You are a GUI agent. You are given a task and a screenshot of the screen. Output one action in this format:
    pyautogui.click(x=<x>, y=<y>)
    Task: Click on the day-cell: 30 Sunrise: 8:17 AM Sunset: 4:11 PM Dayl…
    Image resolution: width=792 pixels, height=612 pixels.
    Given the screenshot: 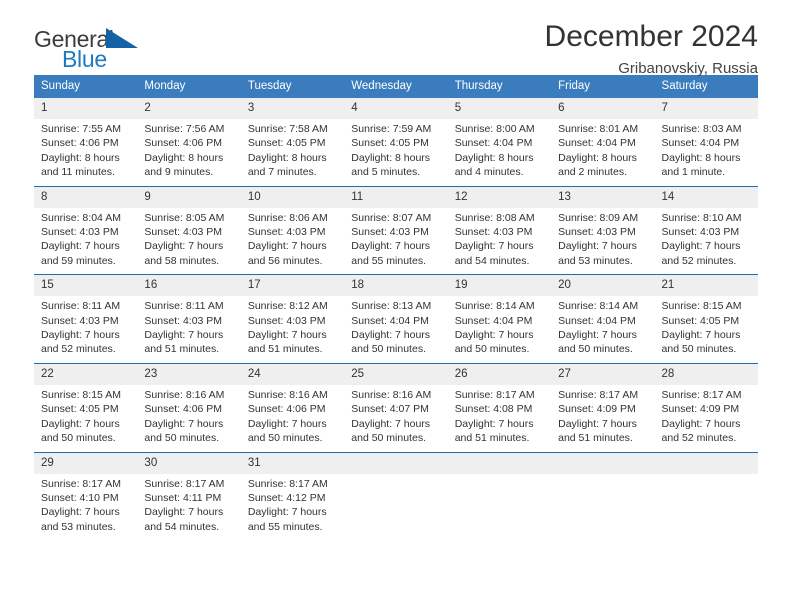 What is the action you would take?
    pyautogui.click(x=189, y=496)
    